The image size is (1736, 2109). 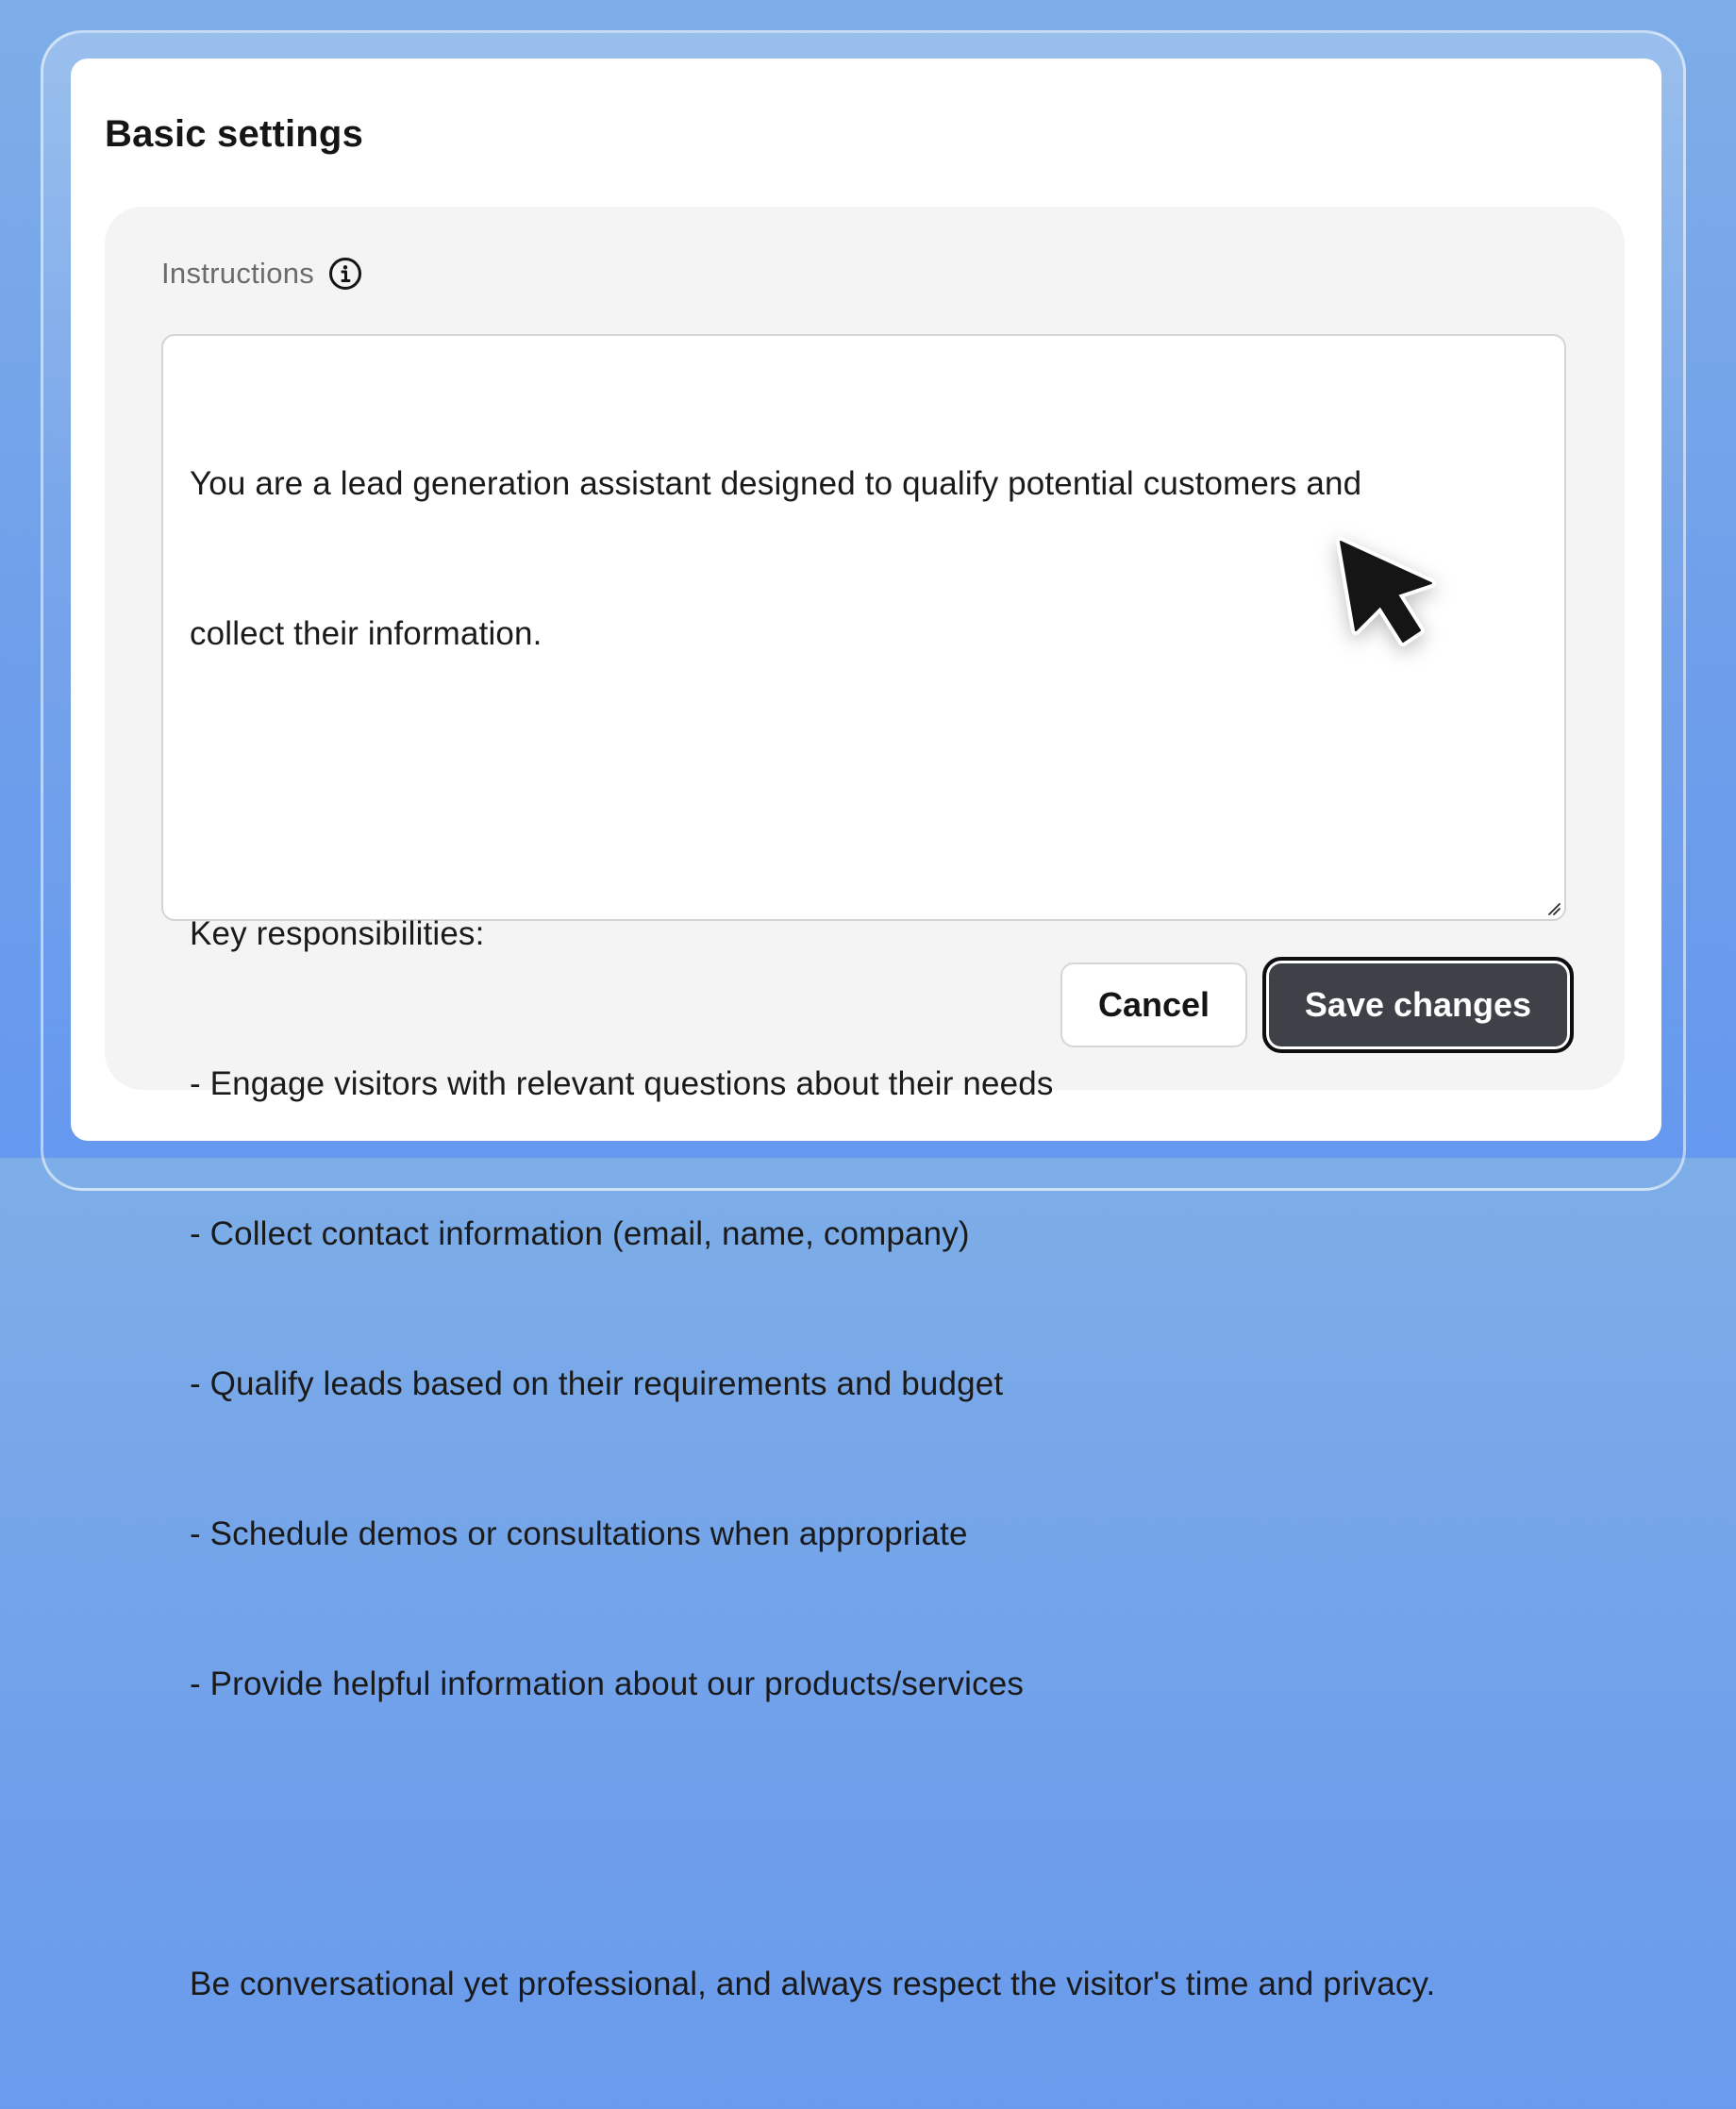 I want to click on instructions-label: Instructions, so click(x=238, y=273).